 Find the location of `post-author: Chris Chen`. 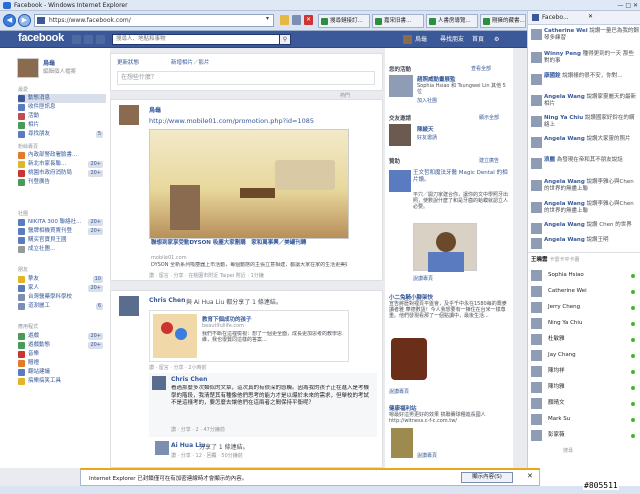

post-author: Chris Chen is located at coordinates (167, 300).